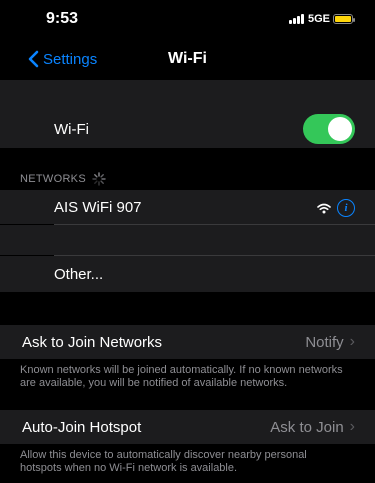 Image resolution: width=375 pixels, height=483 pixels. What do you see at coordinates (187, 58) in the screenshot?
I see `page-title: Wi-Fi` at bounding box center [187, 58].